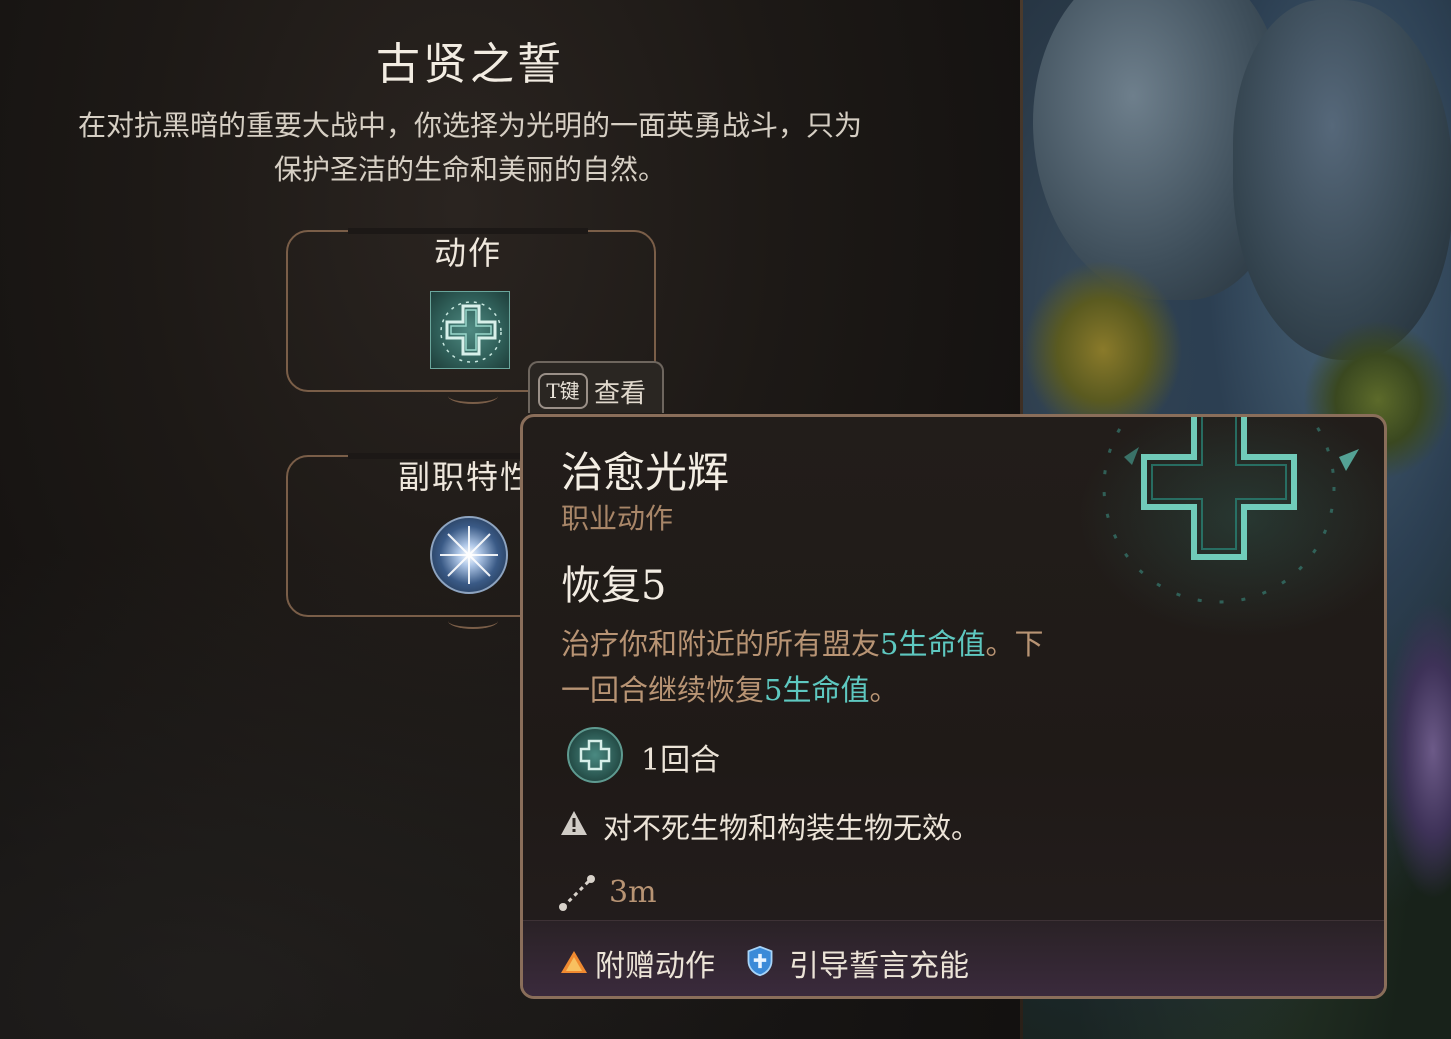 The width and height of the screenshot is (1451, 1039). I want to click on oath-description-line: 保护圣洁的生命和美丽的自然。, so click(469, 169).